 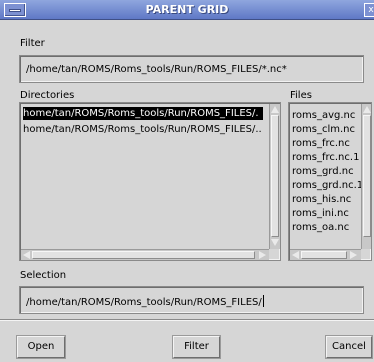 I want to click on window-title: PARENT GRID, so click(x=187, y=9).